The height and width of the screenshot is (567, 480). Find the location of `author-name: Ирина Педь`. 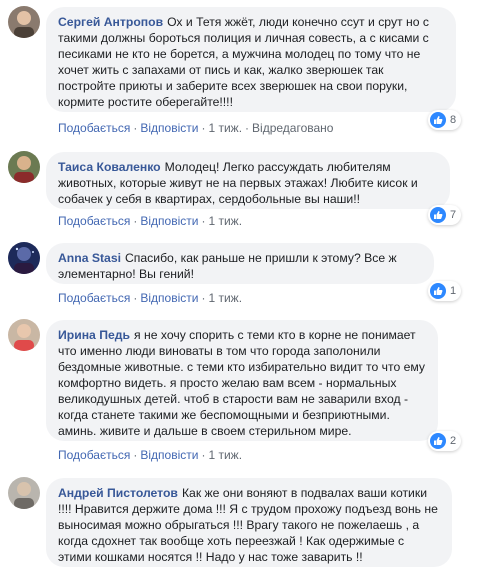

author-name: Ирина Педь is located at coordinates (94, 335).